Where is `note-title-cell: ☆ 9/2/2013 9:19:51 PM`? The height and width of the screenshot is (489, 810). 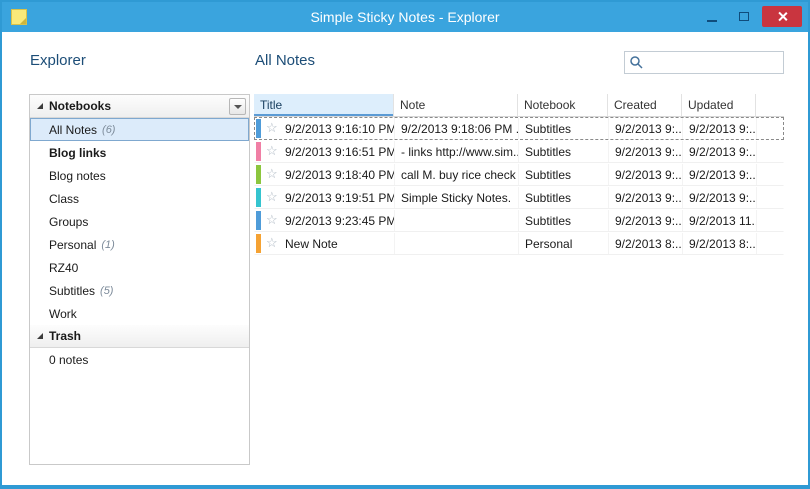
note-title-cell: ☆ 9/2/2013 9:19:51 PM is located at coordinates (325, 197).